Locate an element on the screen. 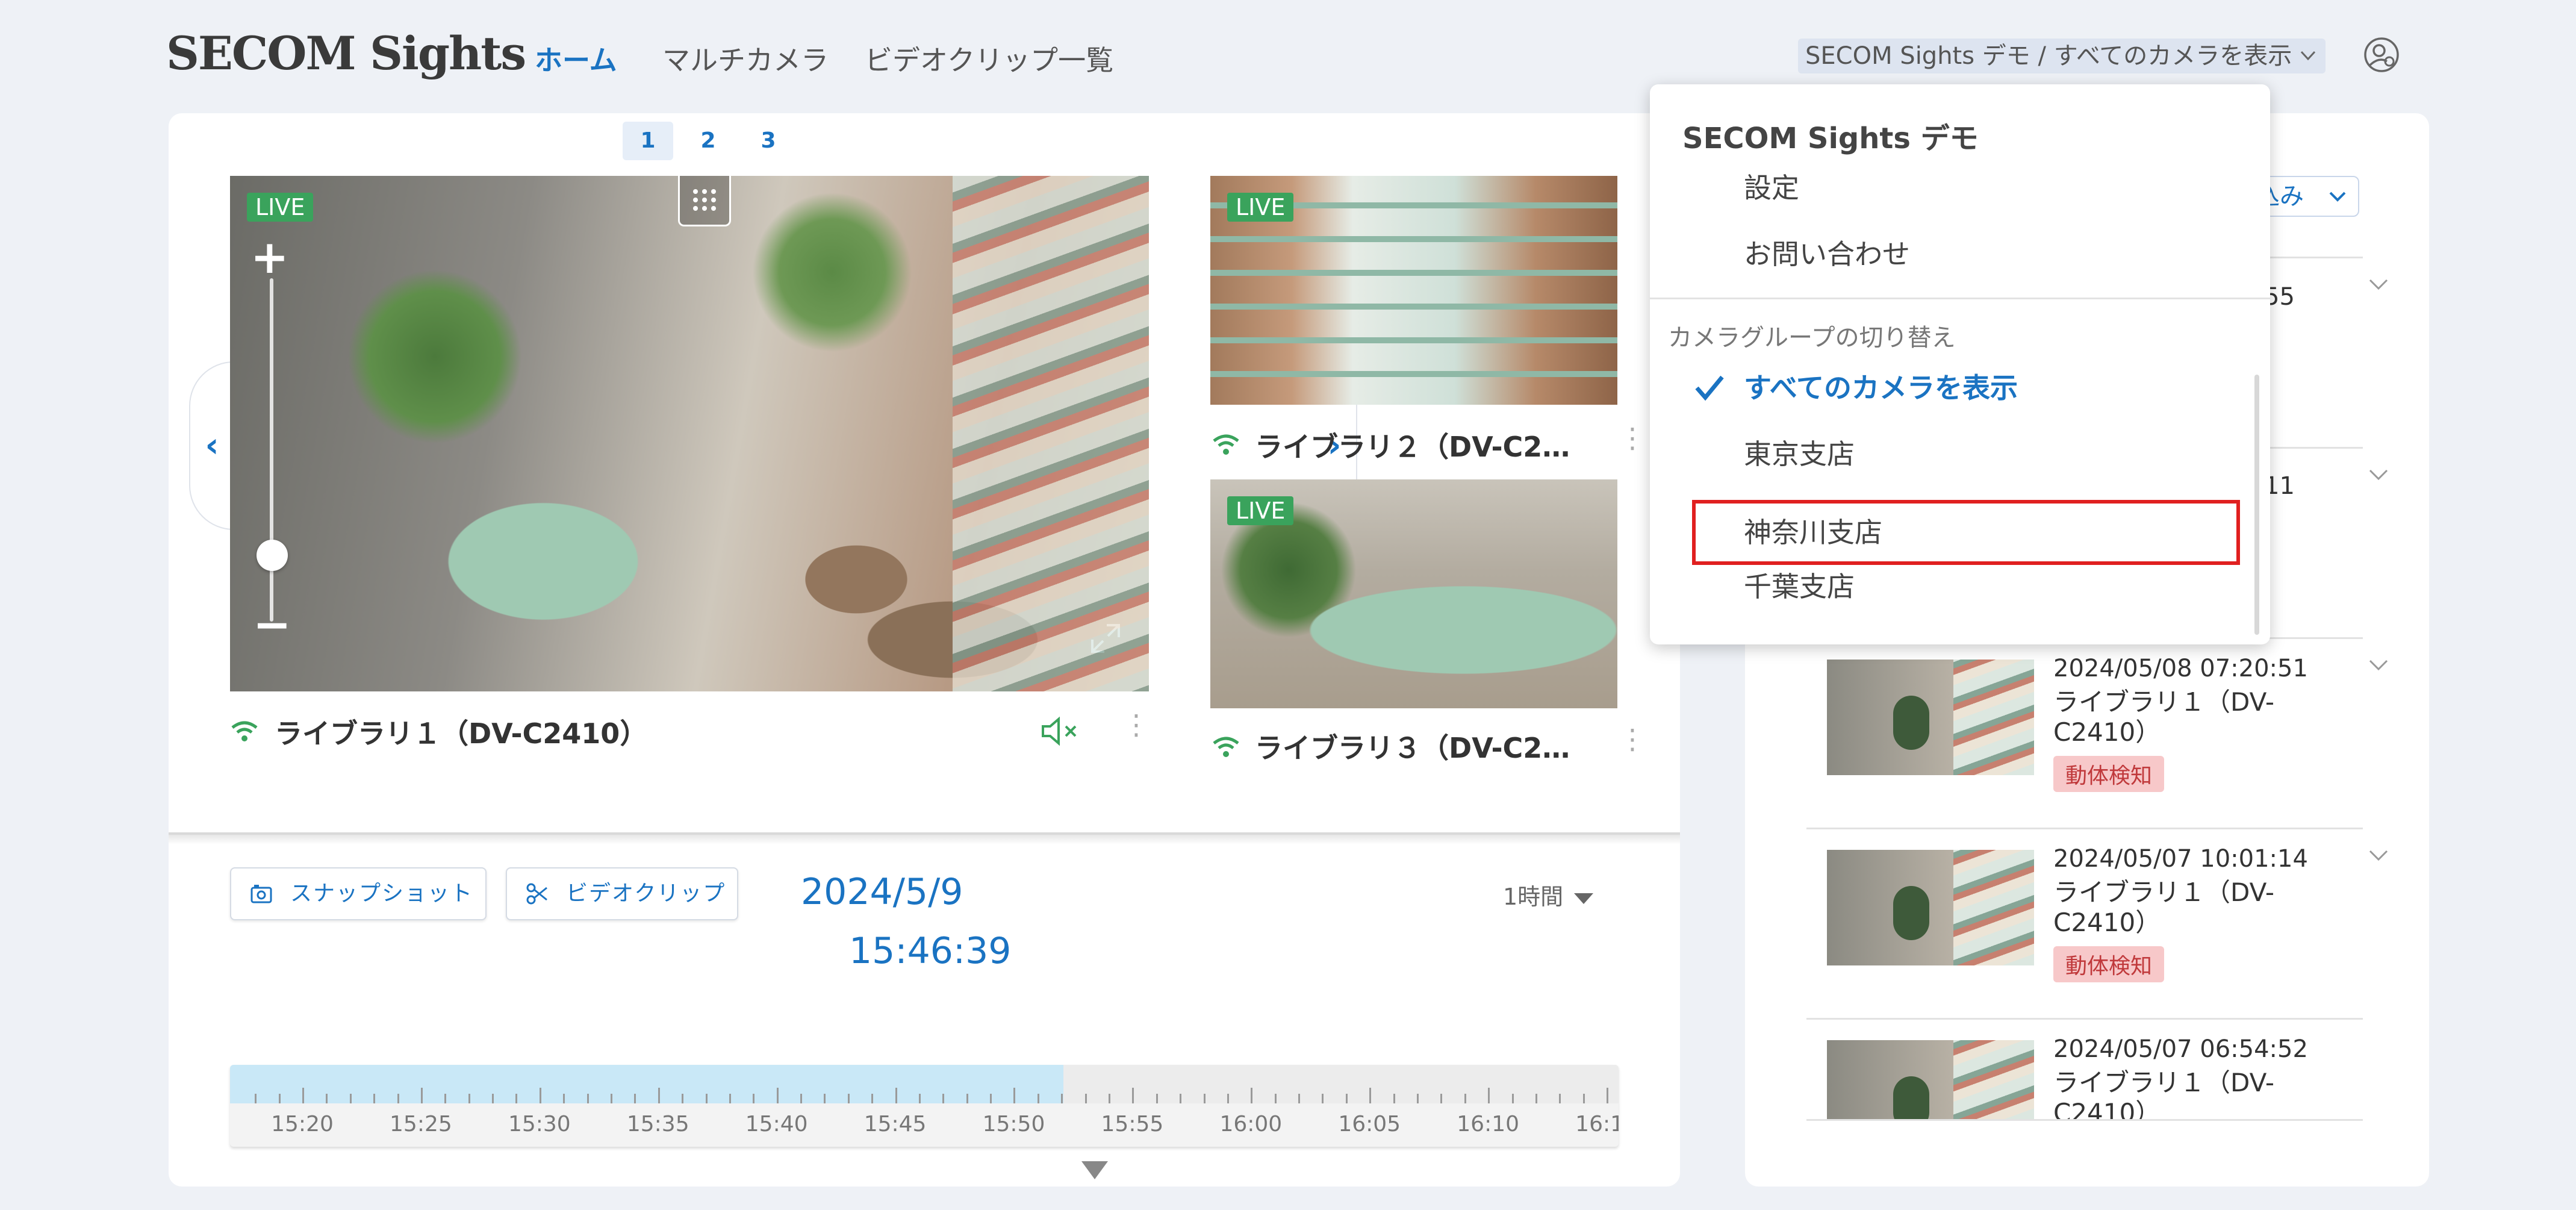  section-divider is located at coordinates (925, 838).